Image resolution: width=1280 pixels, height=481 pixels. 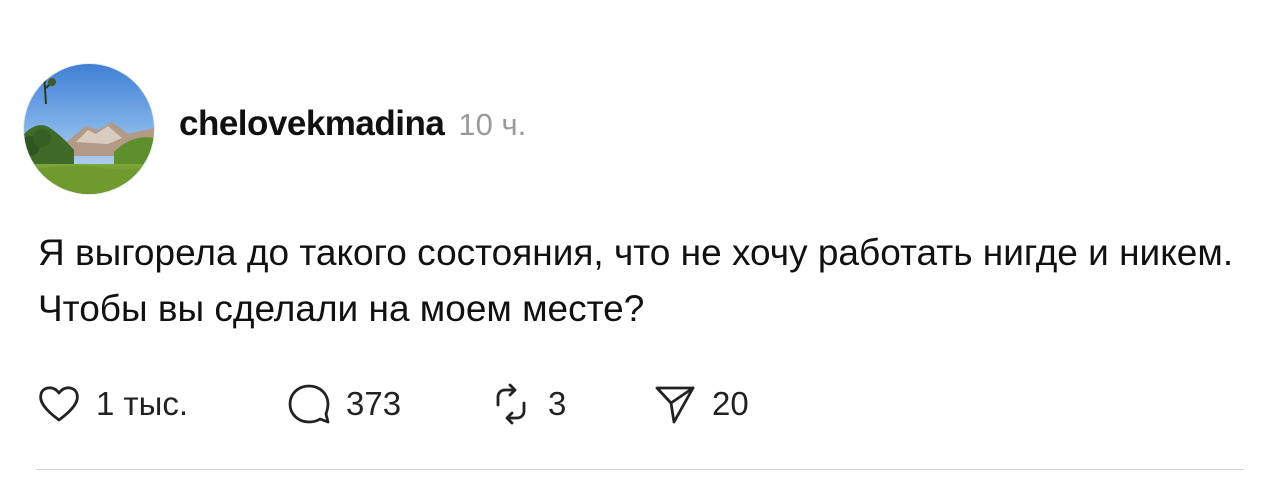 I want to click on heart-icon, so click(x=59, y=404).